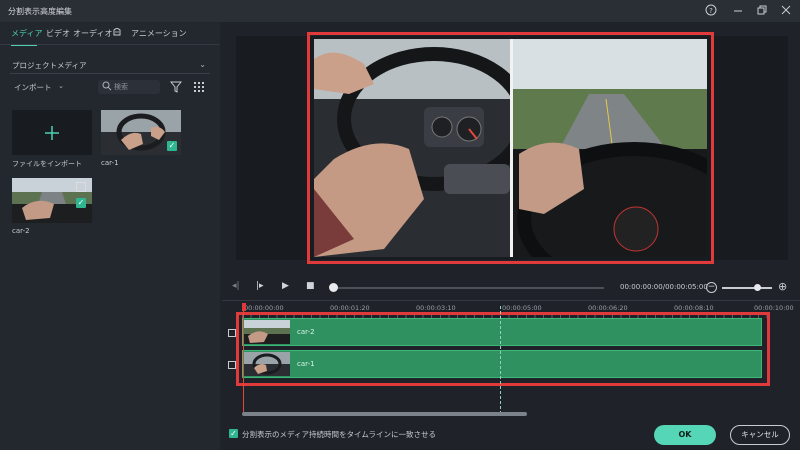 The width and height of the screenshot is (800, 450). What do you see at coordinates (694, 308) in the screenshot?
I see `ruler-label: 00:00:08:10` at bounding box center [694, 308].